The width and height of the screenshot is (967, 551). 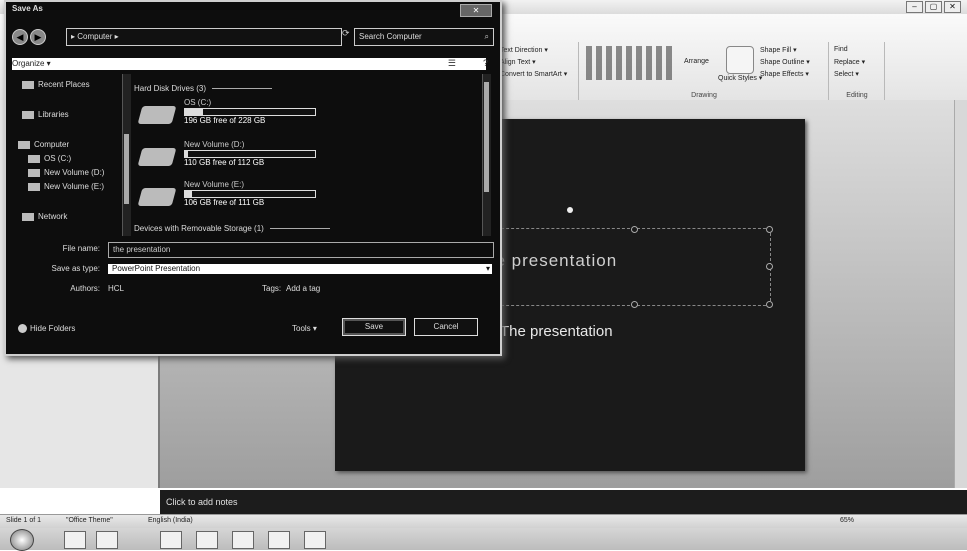 What do you see at coordinates (784, 74) in the screenshot?
I see `shape-effects-button: Shape Effects ▾` at bounding box center [784, 74].